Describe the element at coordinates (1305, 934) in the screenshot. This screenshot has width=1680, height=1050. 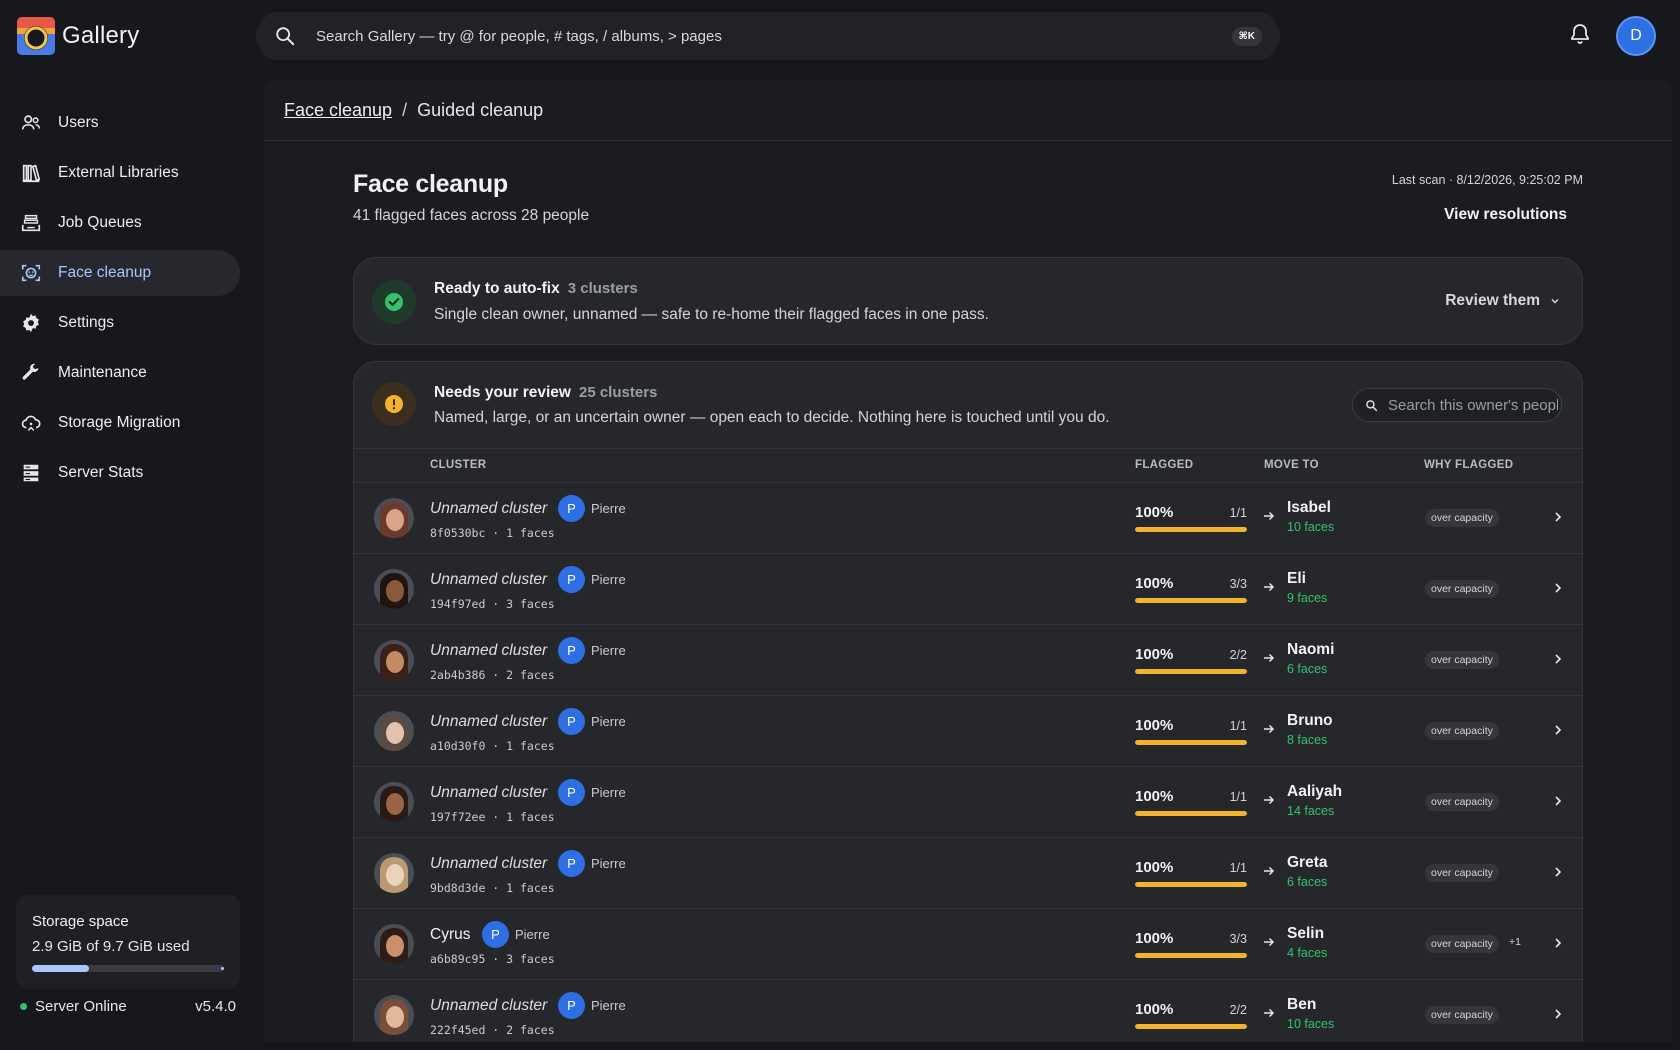
I see `move-to-person: Selin` at that location.